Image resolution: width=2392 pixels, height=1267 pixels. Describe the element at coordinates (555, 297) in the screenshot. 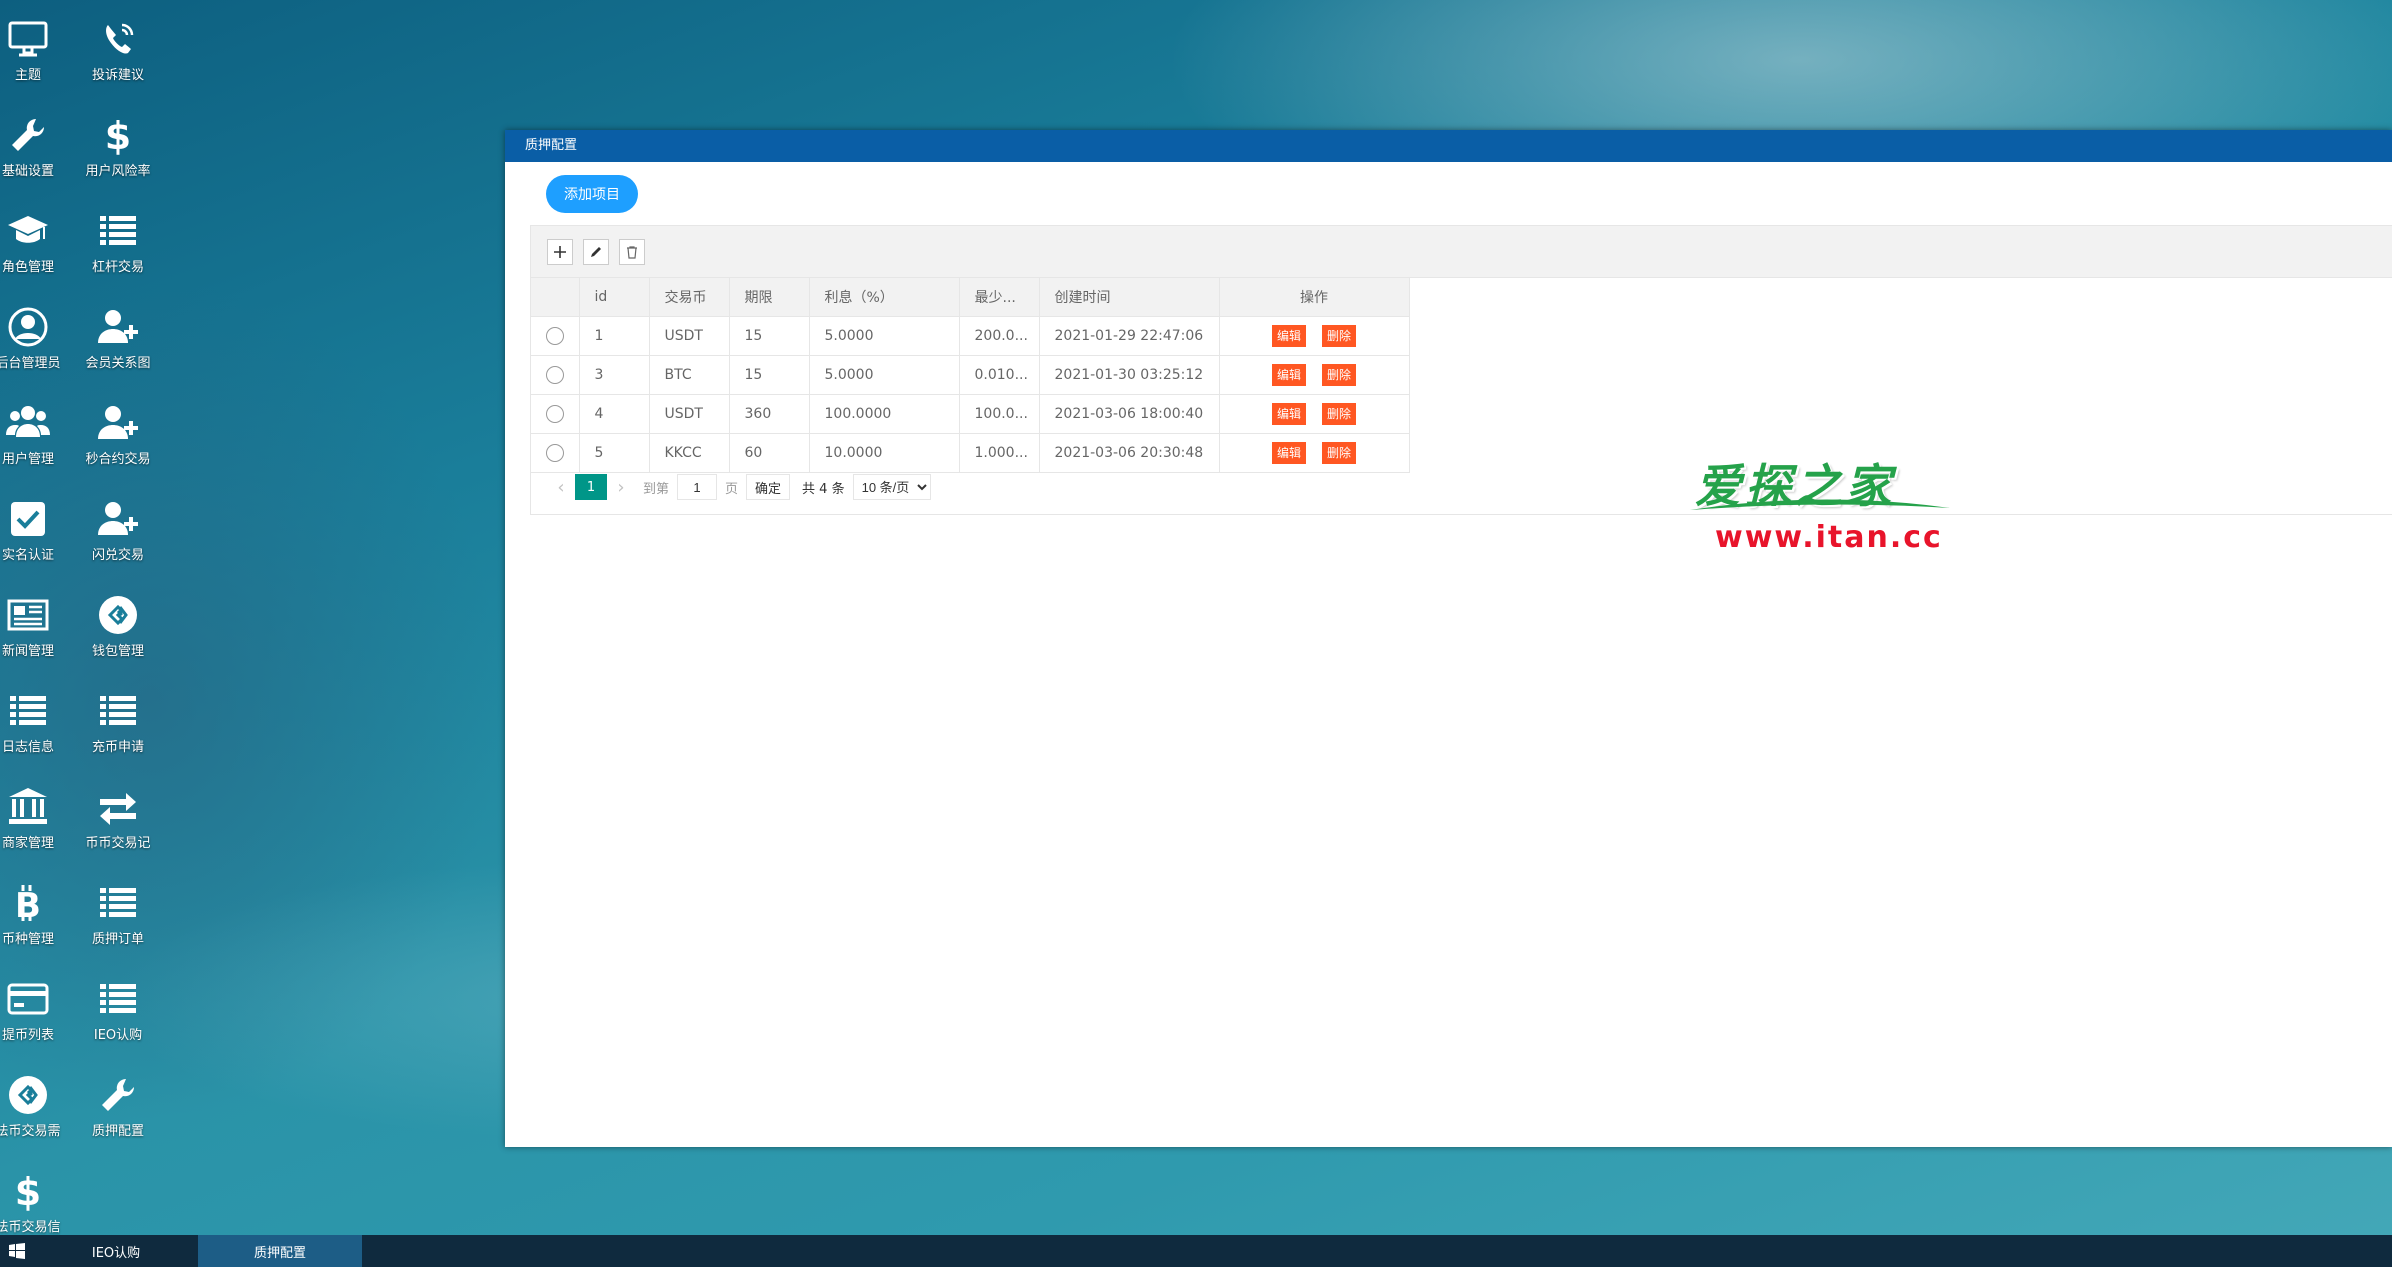

I see `header-select` at that location.